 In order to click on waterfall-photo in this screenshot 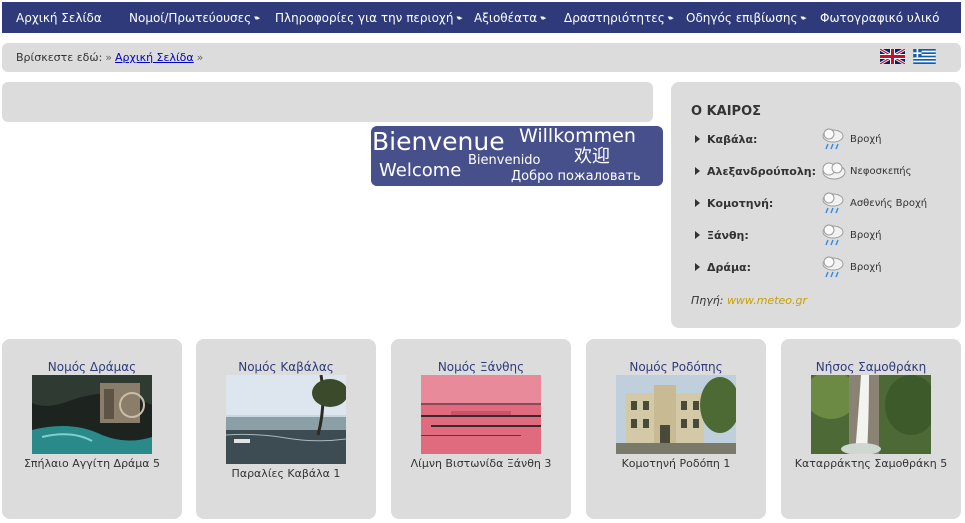, I will do `click(871, 414)`.